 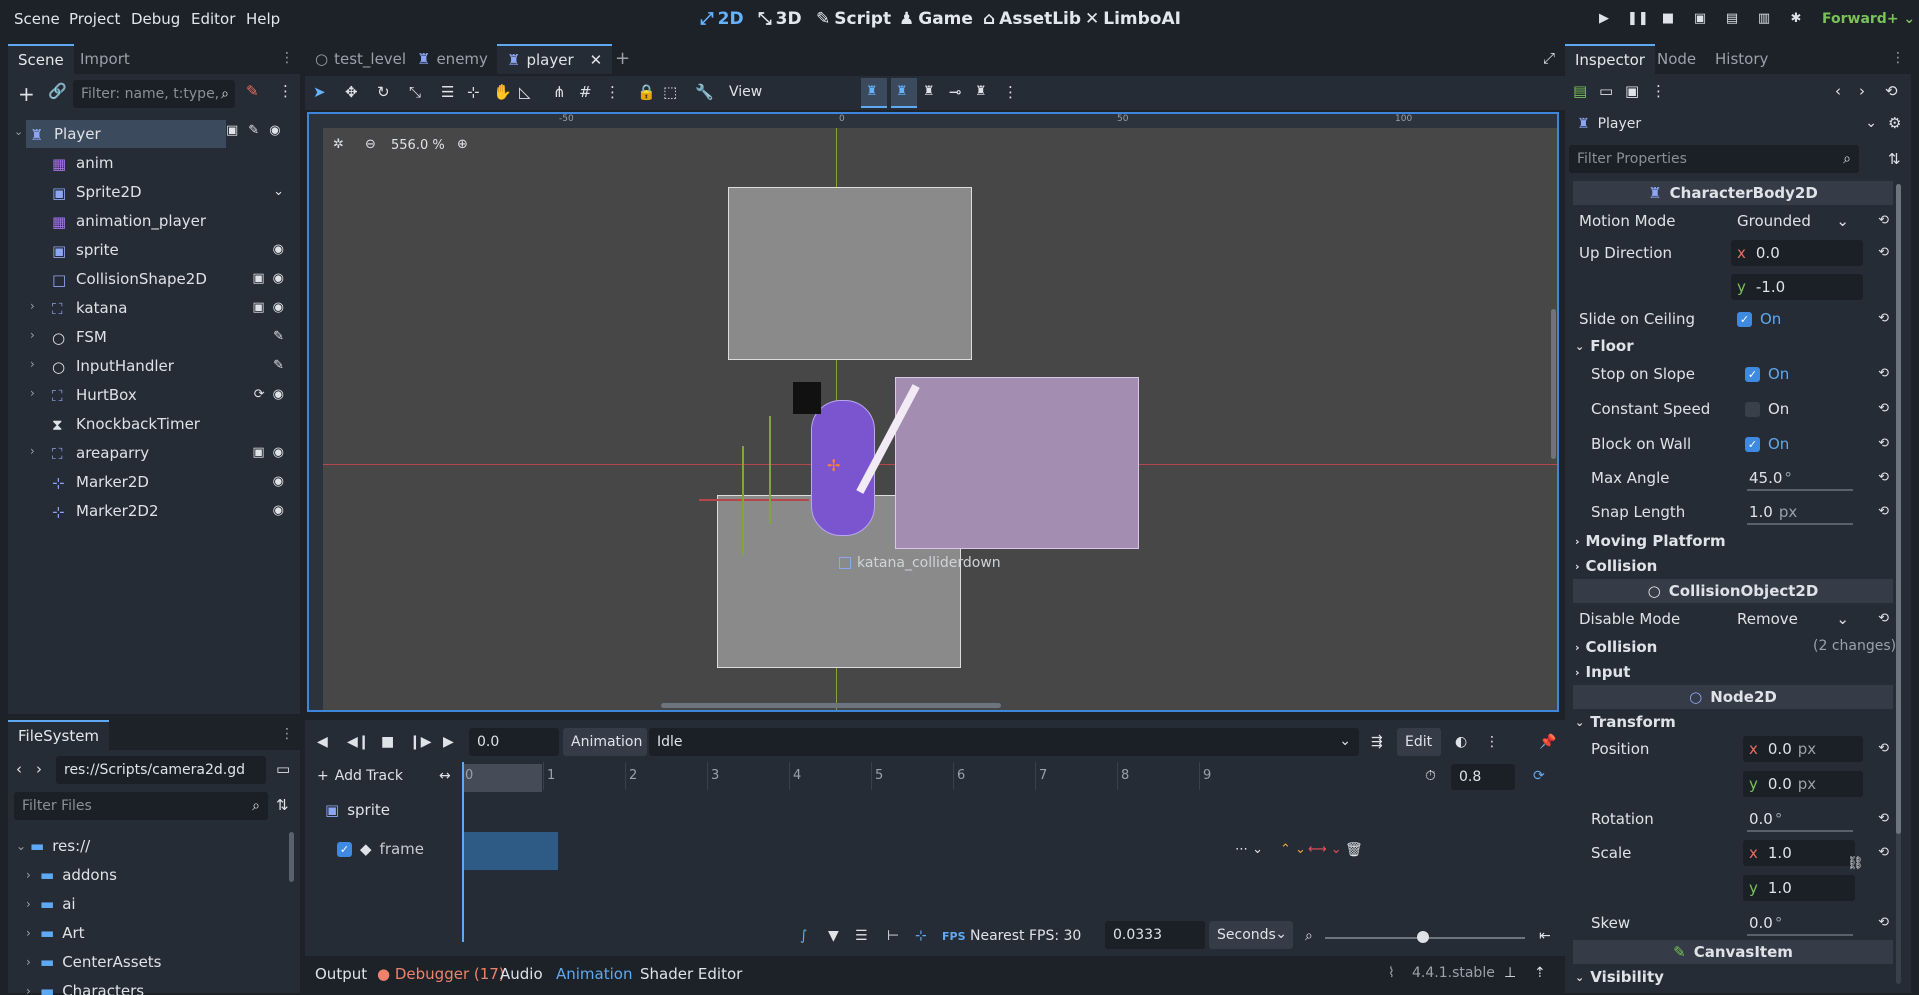 I want to click on new-resource-icon: ▤, so click(x=1580, y=91).